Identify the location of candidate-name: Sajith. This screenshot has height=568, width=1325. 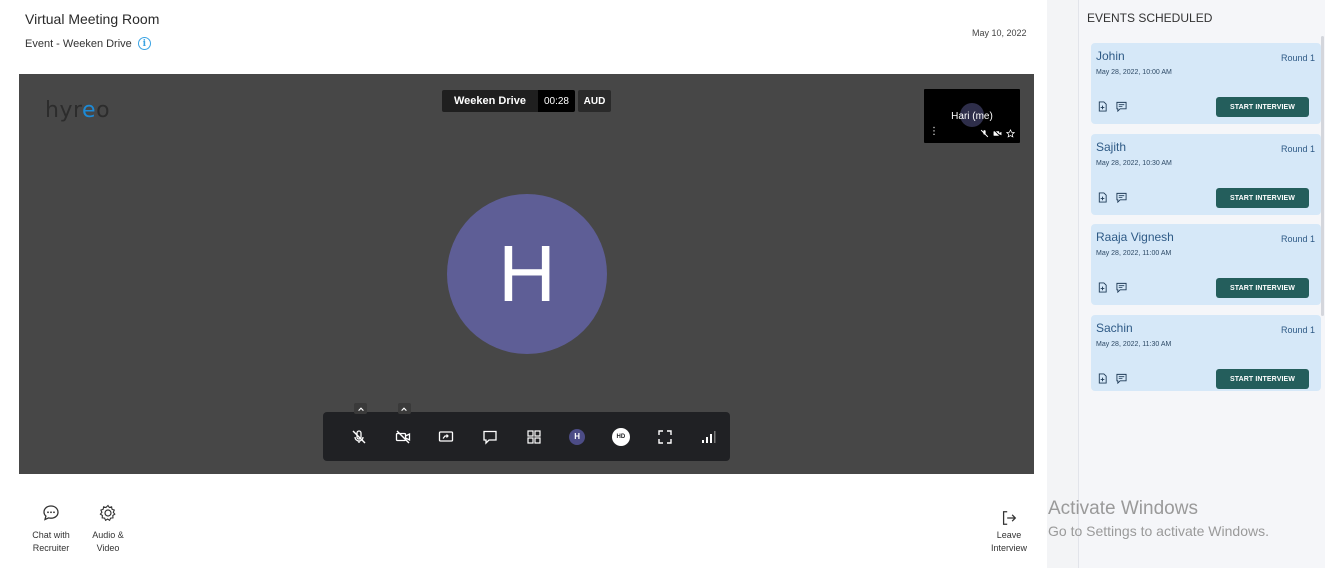
(1111, 147).